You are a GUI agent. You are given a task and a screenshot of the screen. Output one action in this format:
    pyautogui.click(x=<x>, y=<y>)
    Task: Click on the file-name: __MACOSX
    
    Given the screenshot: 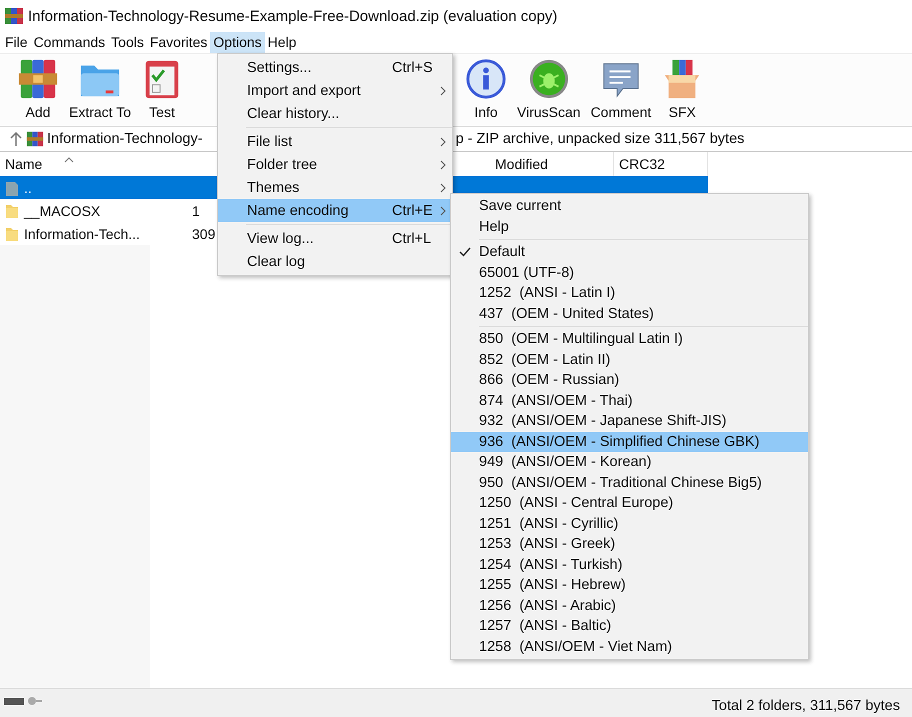 What is the action you would take?
    pyautogui.click(x=63, y=210)
    